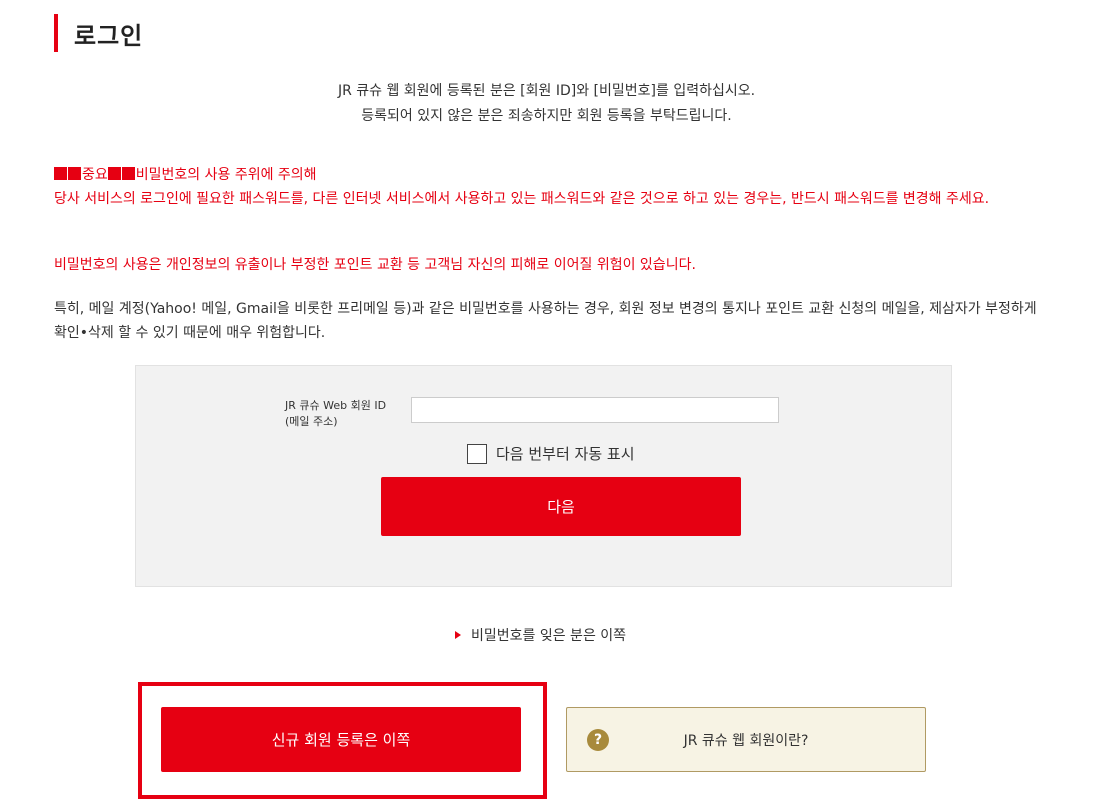 The width and height of the screenshot is (1093, 806). What do you see at coordinates (546, 175) in the screenshot?
I see `warning-heading: 중요 비밀번호의 사용 주위에 주의해` at bounding box center [546, 175].